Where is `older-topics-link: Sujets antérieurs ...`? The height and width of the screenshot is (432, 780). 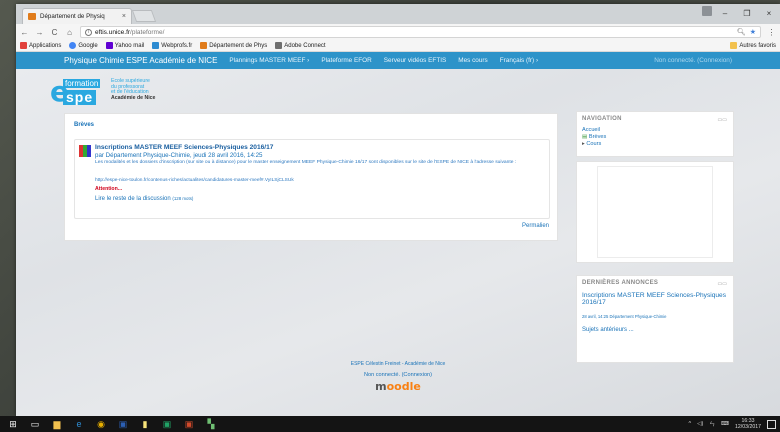
older-topics-link: Sujets antérieurs ... is located at coordinates (608, 330).